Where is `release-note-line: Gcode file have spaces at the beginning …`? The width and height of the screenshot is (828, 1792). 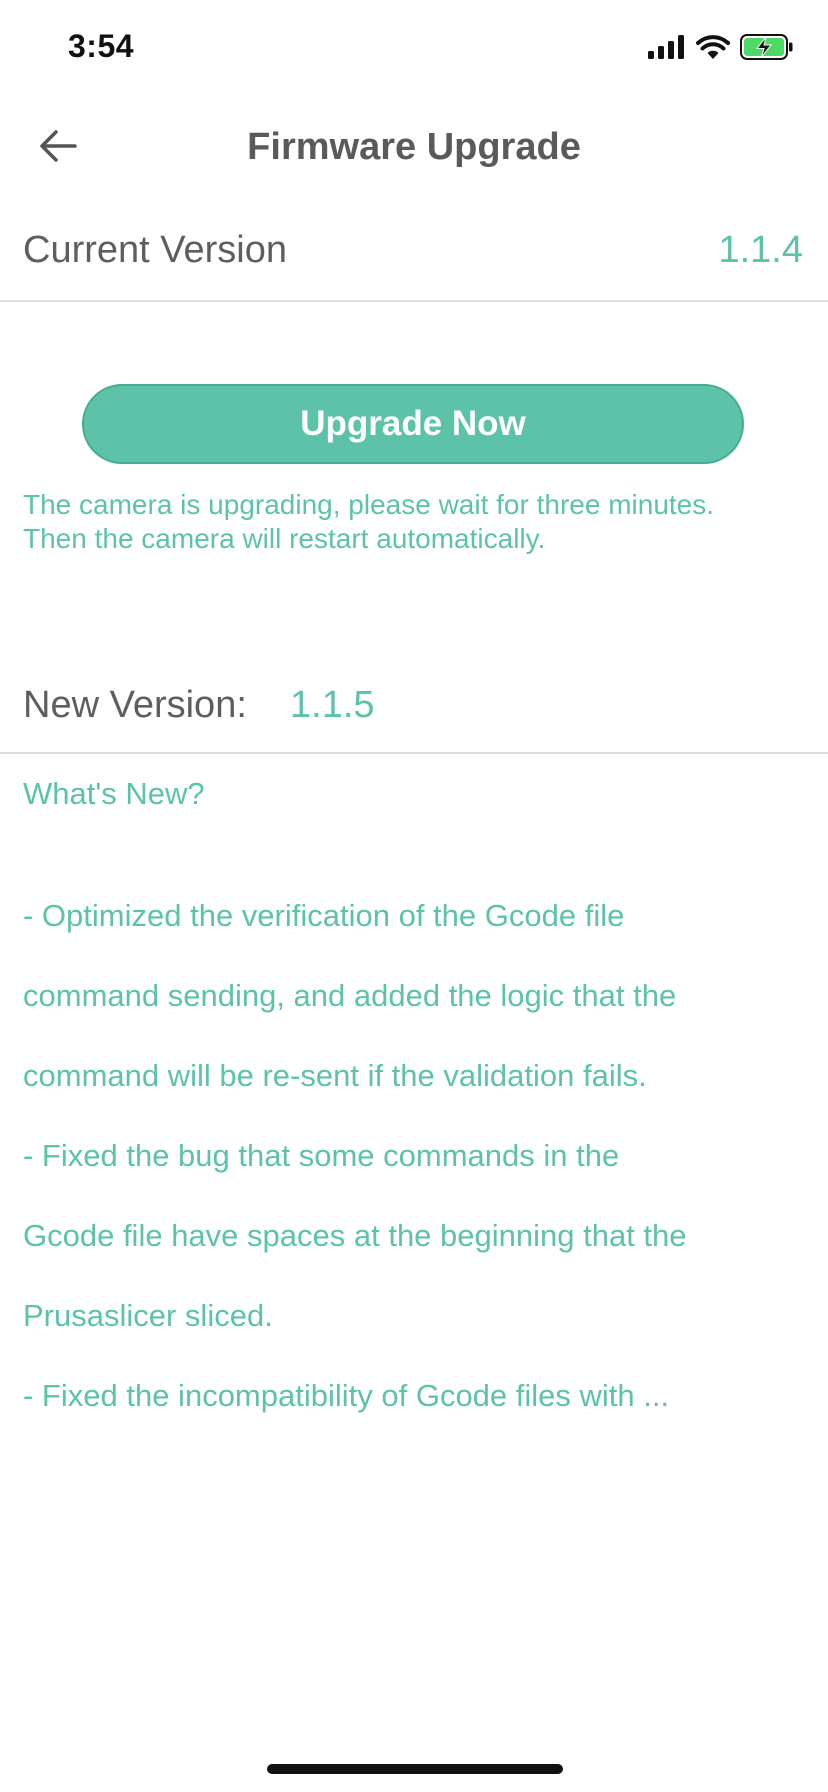 release-note-line: Gcode file have spaces at the beginning … is located at coordinates (355, 1235).